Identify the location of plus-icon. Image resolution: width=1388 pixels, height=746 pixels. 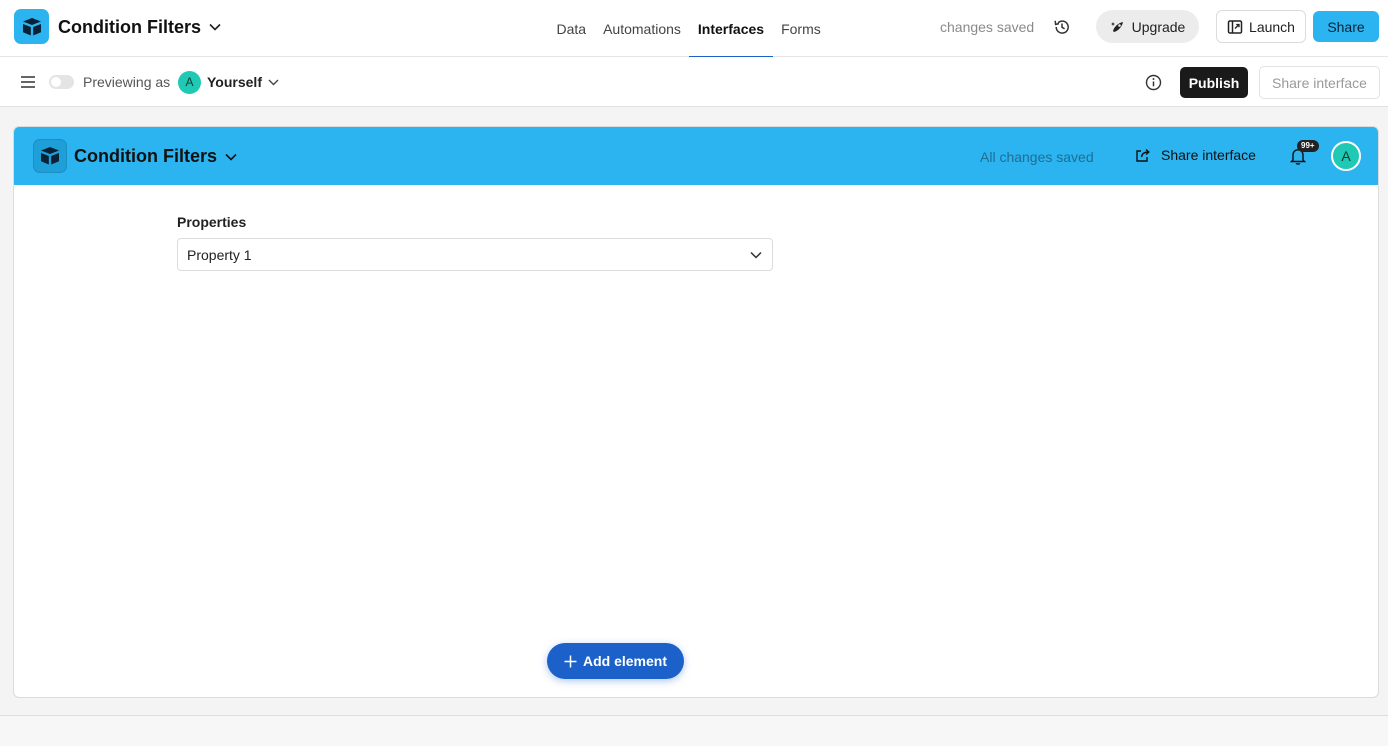
(570, 661).